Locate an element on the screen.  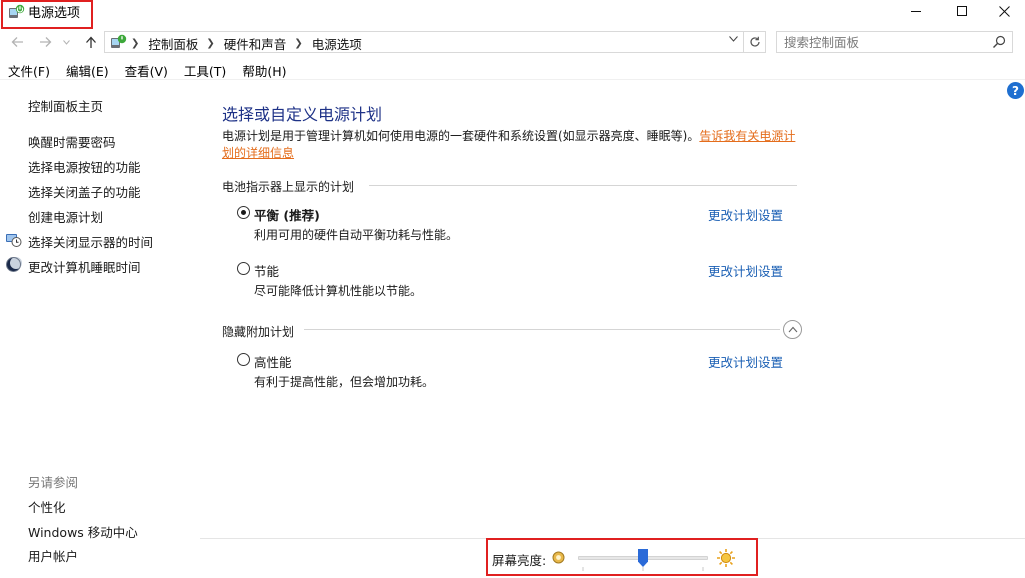
breadcrumb-control-panel: 控制面板 is located at coordinates (173, 43).